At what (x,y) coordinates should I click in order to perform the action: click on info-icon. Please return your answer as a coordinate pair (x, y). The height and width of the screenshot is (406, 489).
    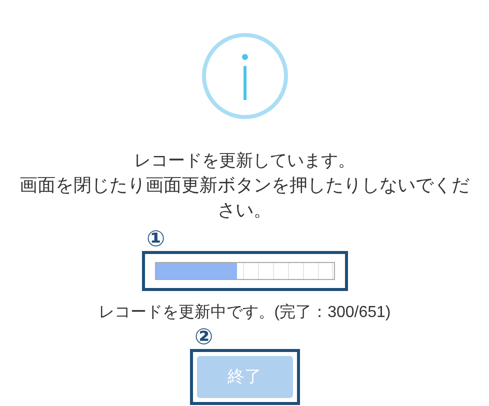
    Looking at the image, I should click on (244, 76).